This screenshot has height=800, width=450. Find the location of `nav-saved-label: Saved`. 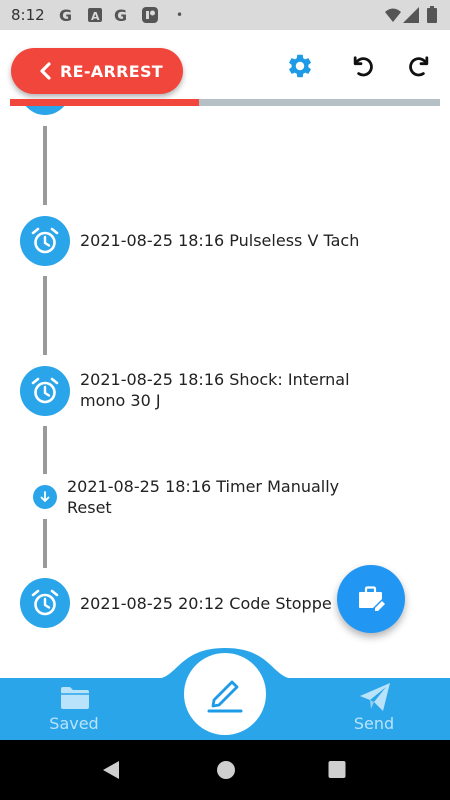

nav-saved-label: Saved is located at coordinates (74, 723).